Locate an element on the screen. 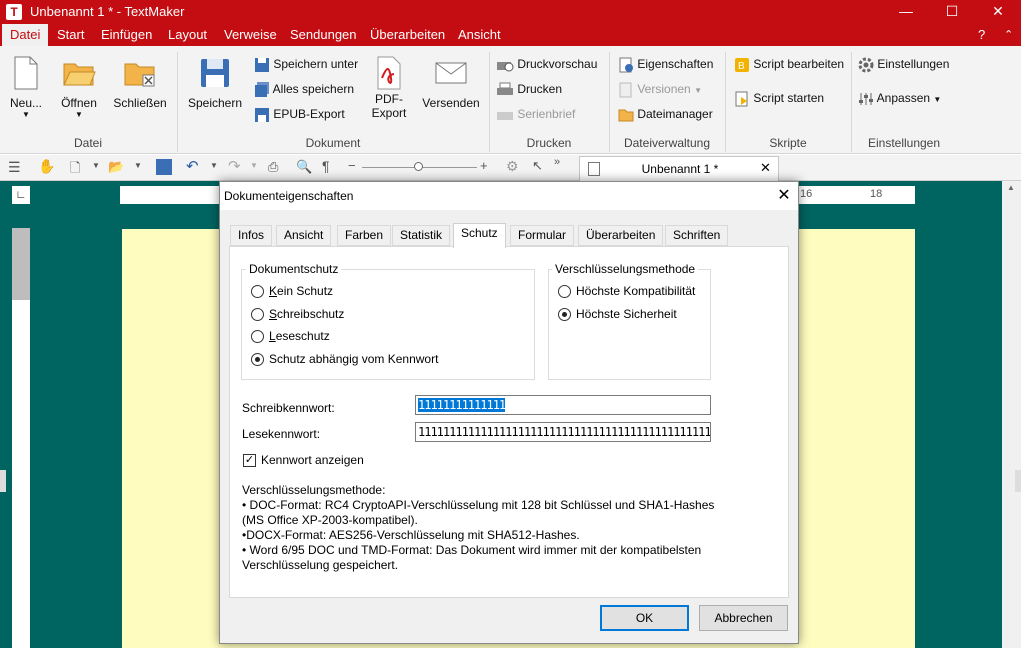 This screenshot has height=648, width=1021. tab-statistik: Statistik is located at coordinates (421, 235).